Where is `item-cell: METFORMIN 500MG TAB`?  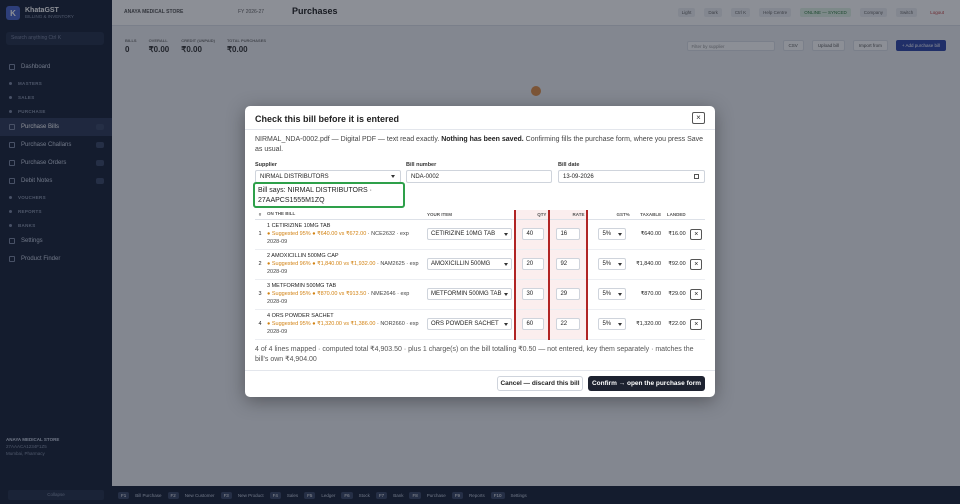 item-cell: METFORMIN 500MG TAB is located at coordinates (470, 294).